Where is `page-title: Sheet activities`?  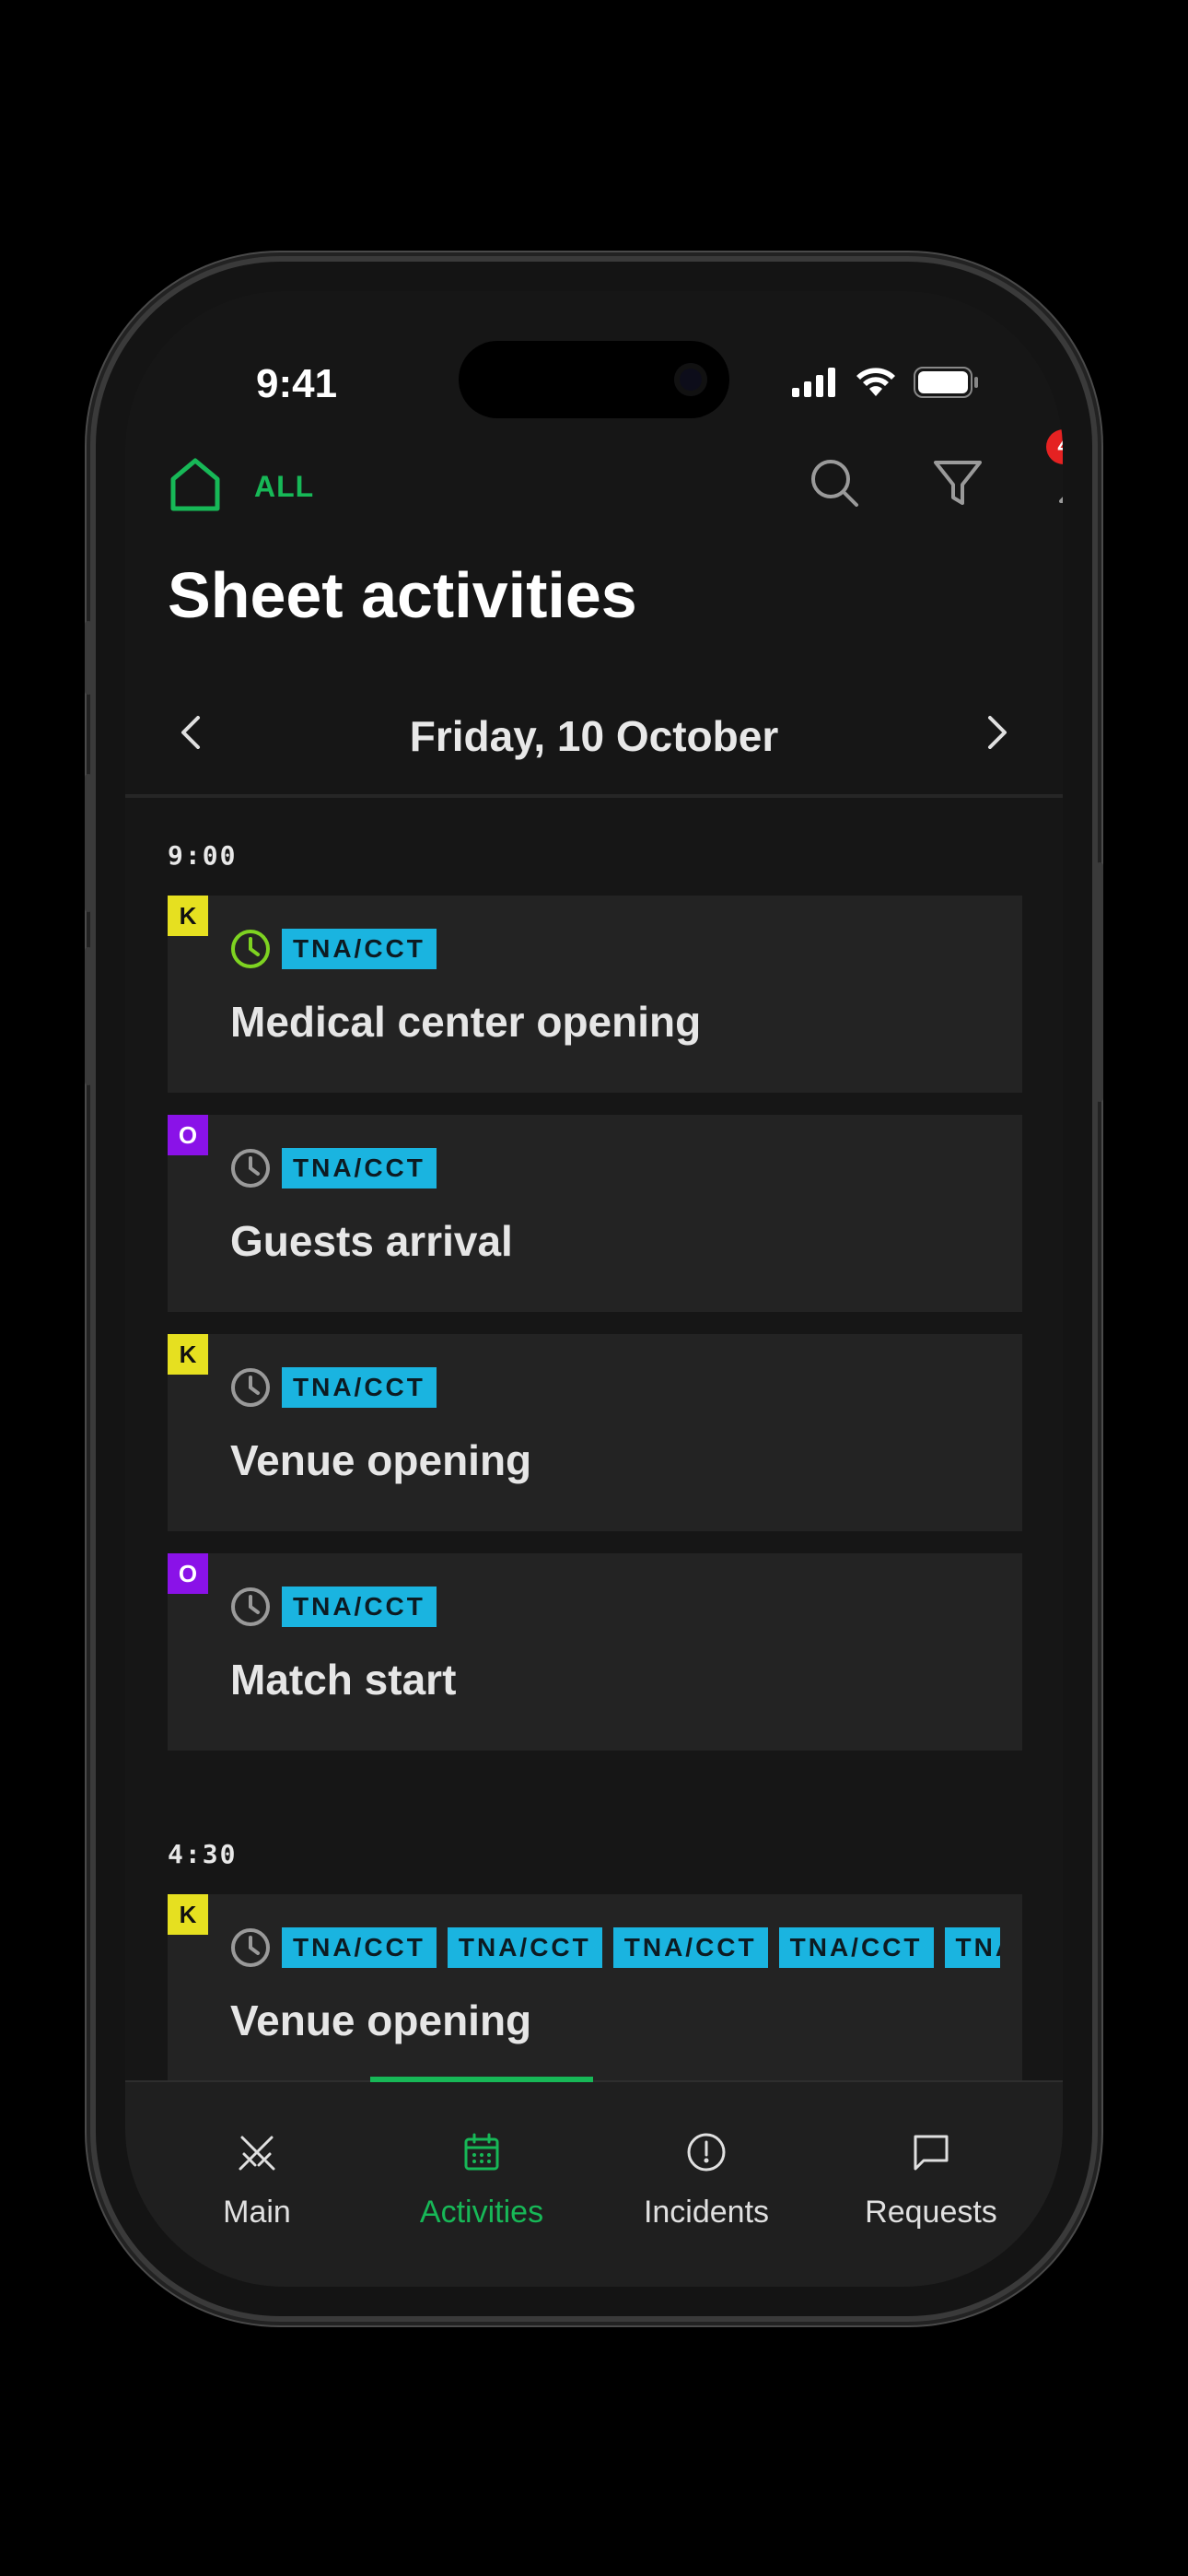
page-title: Sheet activities is located at coordinates (402, 595).